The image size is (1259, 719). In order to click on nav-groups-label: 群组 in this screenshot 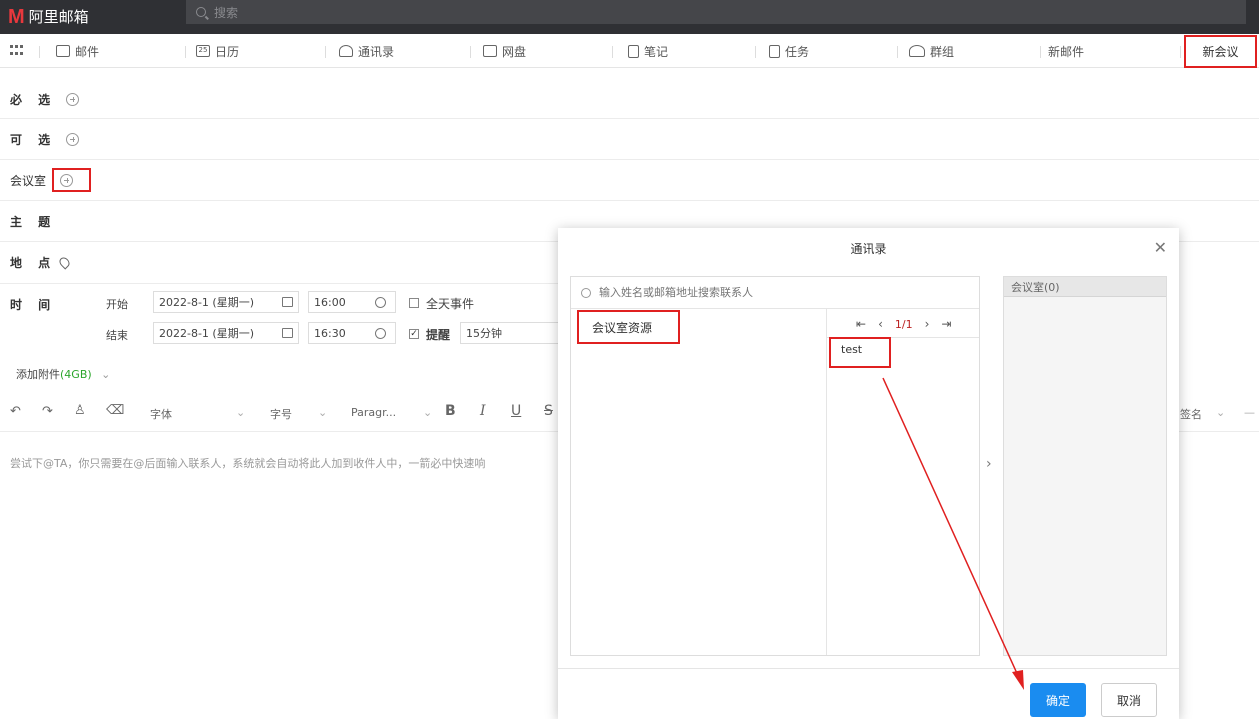, I will do `click(942, 51)`.